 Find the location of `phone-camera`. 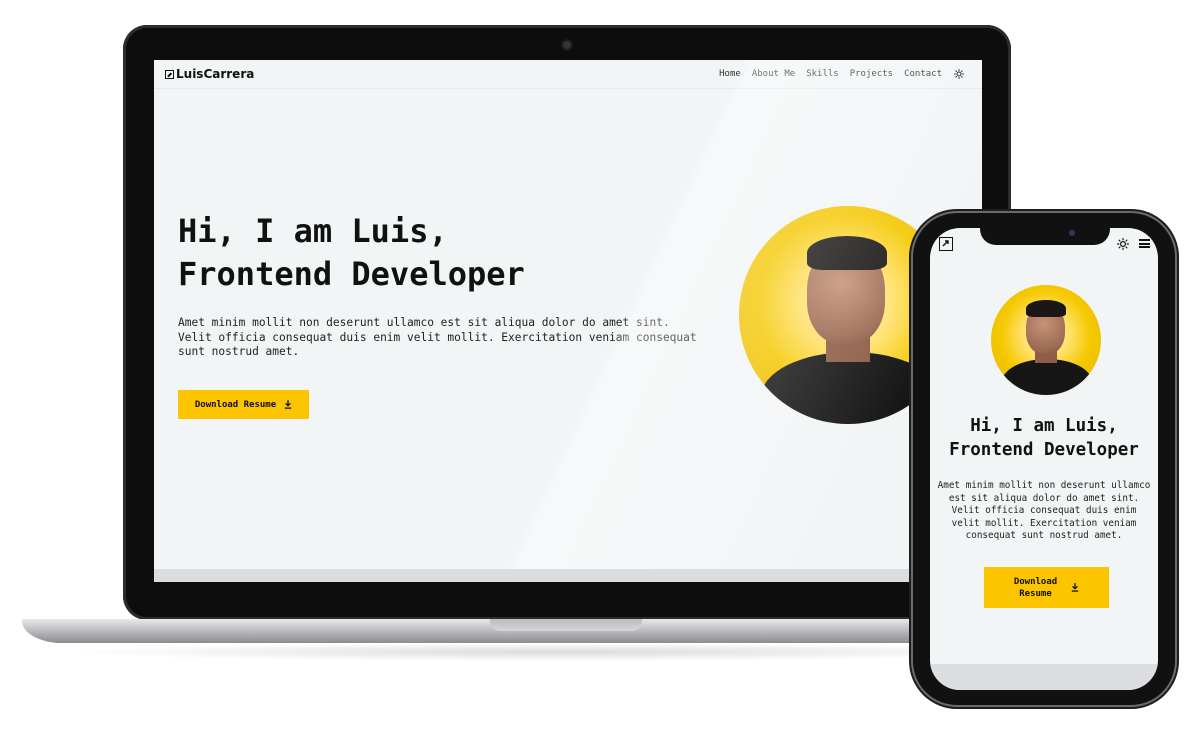

phone-camera is located at coordinates (1072, 233).